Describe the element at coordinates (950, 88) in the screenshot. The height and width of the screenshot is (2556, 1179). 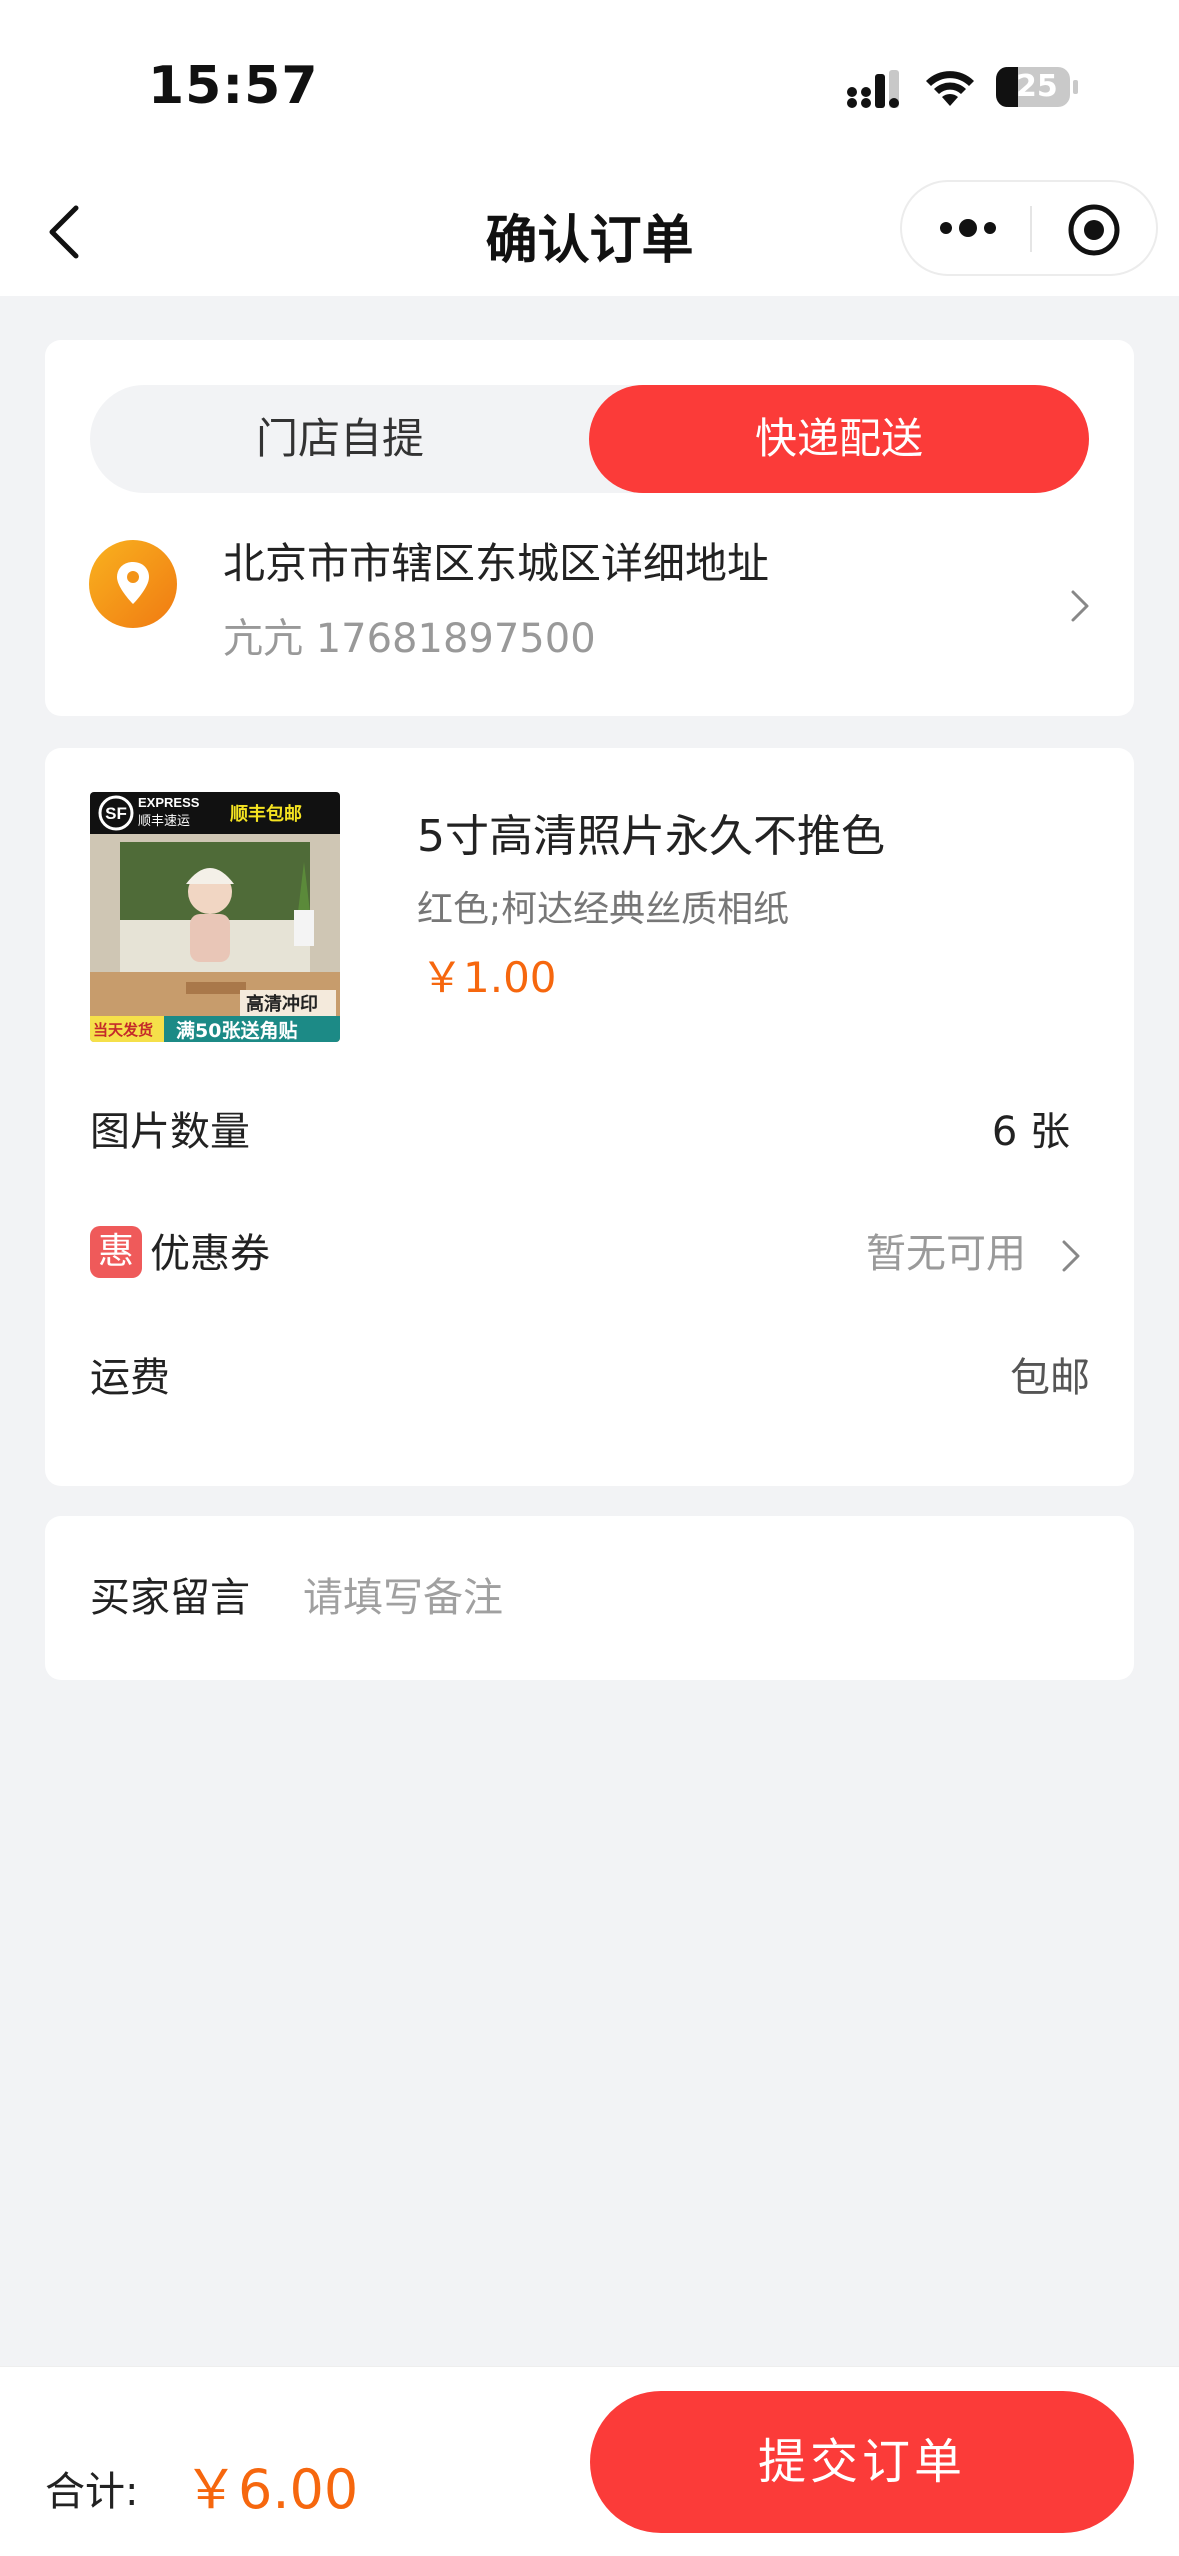
I see `wifi-icon` at that location.